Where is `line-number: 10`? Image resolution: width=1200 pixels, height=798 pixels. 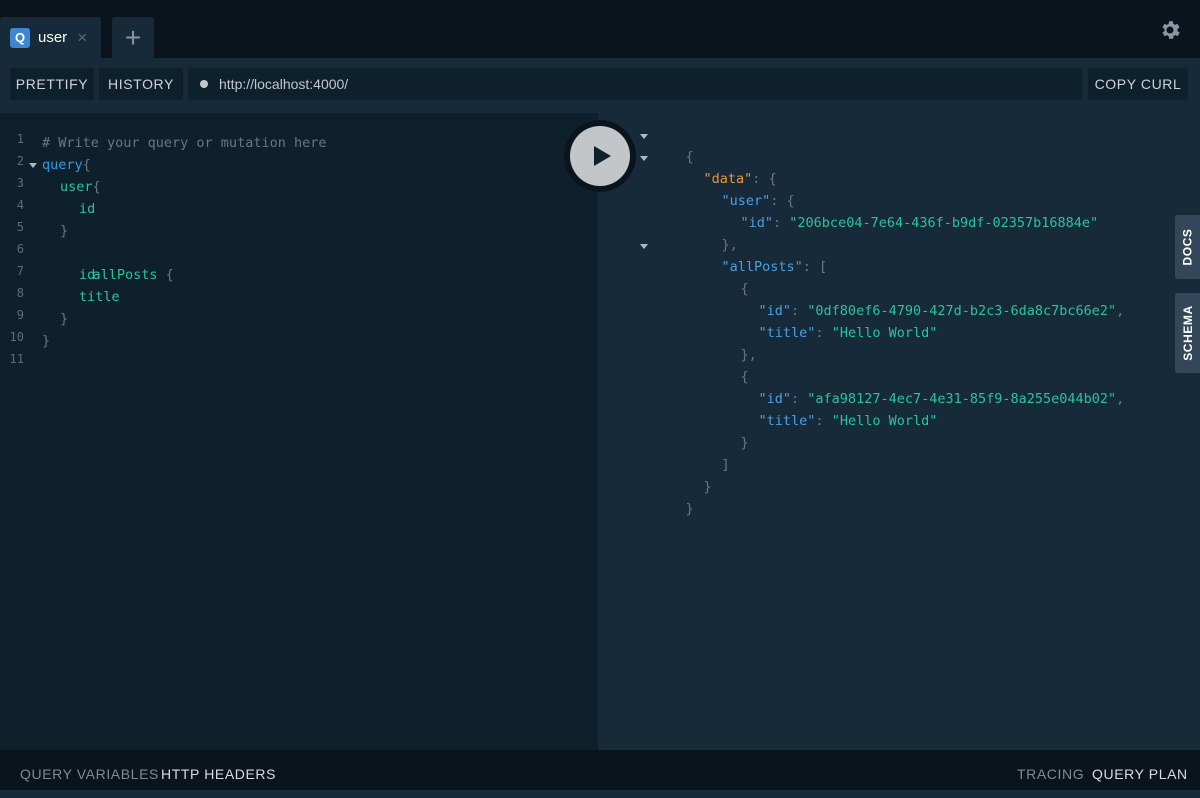
line-number: 10 is located at coordinates (16, 337).